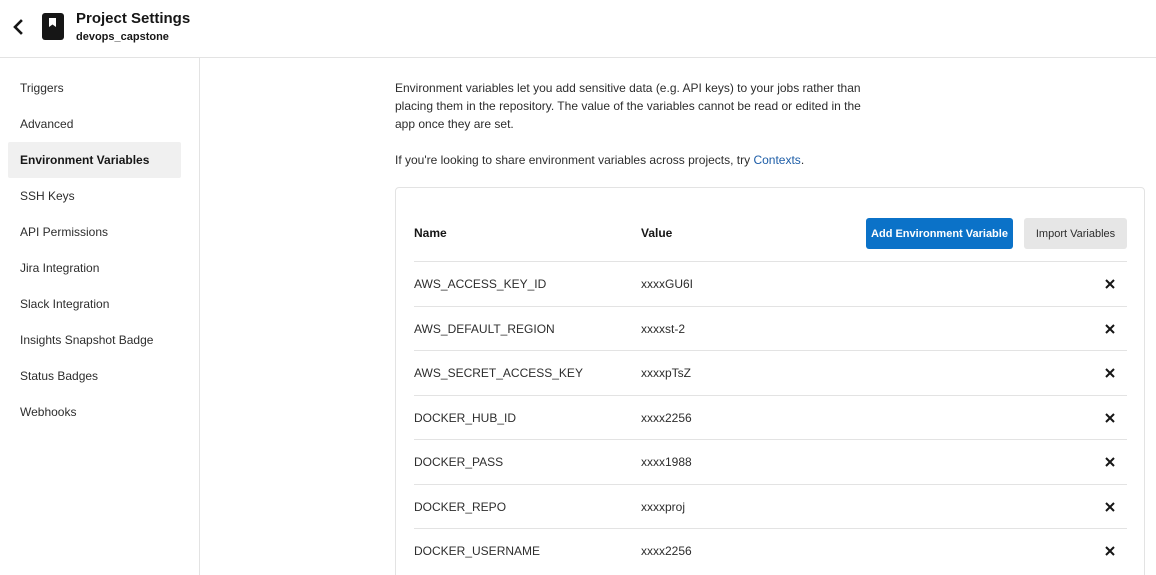 This screenshot has height=575, width=1156. What do you see at coordinates (122, 37) in the screenshot?
I see `project-name: devops_capstone` at bounding box center [122, 37].